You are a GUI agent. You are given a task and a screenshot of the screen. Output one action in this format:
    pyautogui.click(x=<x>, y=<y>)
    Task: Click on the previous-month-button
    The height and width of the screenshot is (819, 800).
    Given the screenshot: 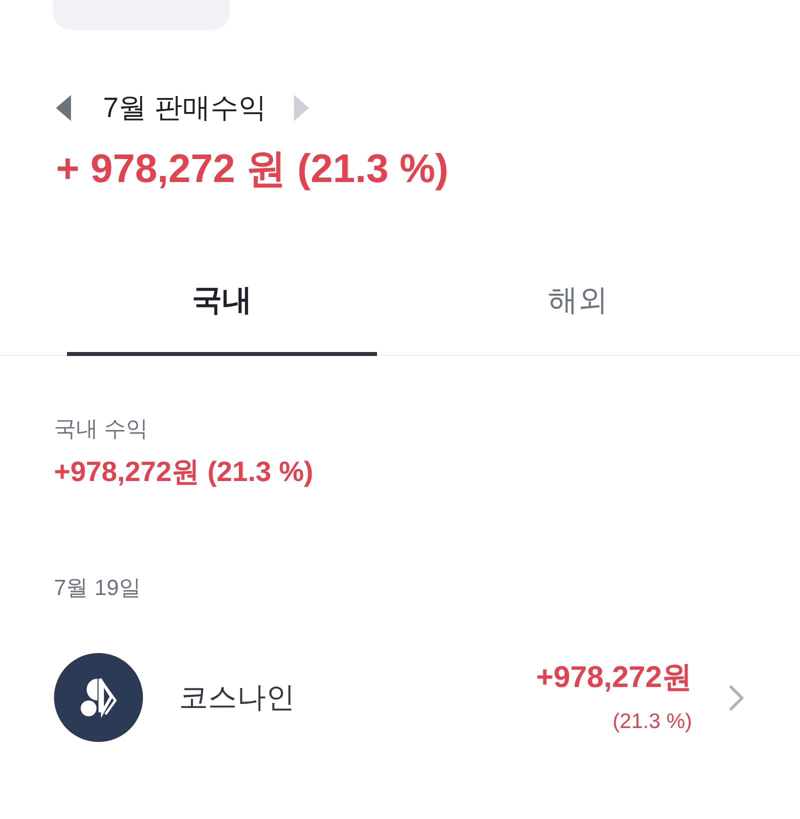 What is the action you would take?
    pyautogui.click(x=63, y=108)
    